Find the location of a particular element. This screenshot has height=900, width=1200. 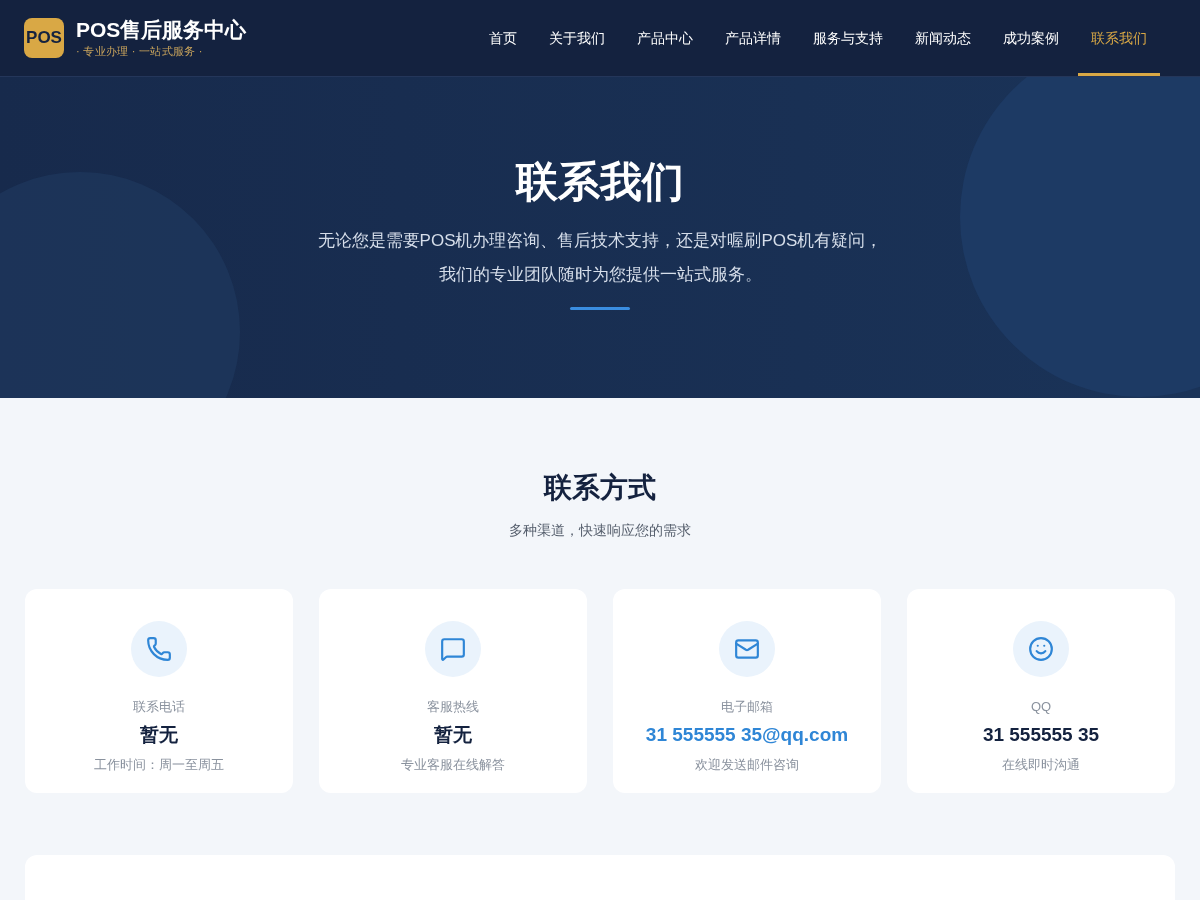

hero-description: 我们的专业团队随时为您提供一站式服务。 is located at coordinates (600, 275).